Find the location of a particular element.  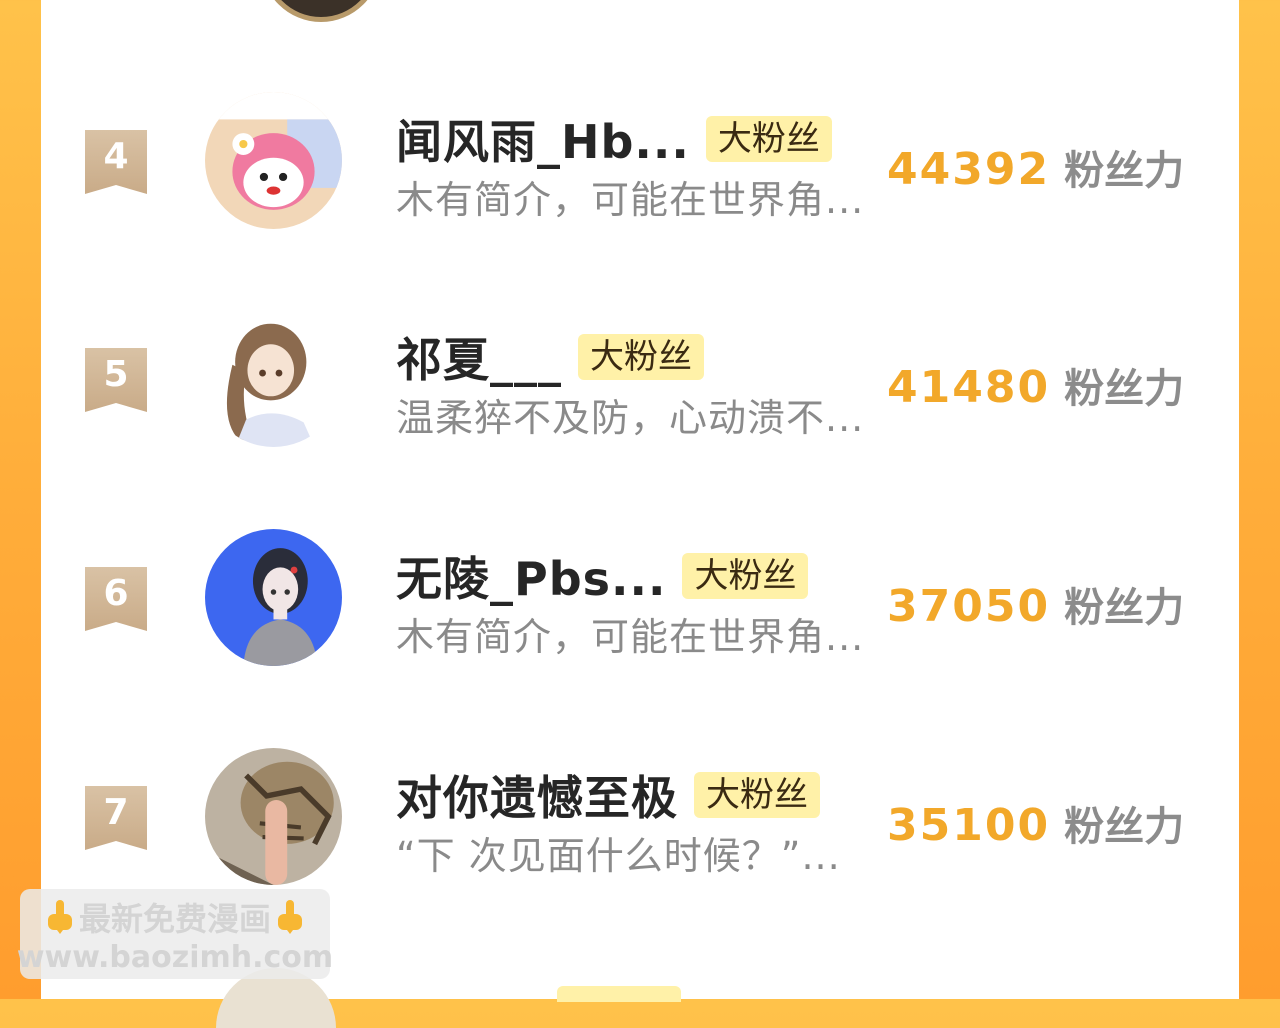

rank-badge: 4 is located at coordinates (116, 162).